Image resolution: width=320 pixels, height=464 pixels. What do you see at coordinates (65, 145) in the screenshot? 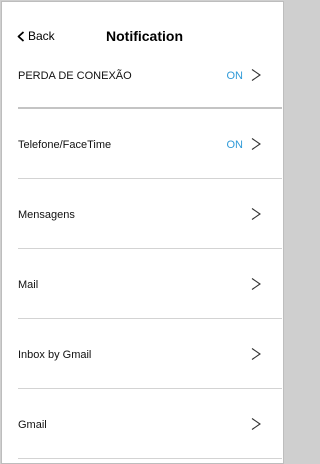
I see `row-label: Telefone/FaceTime` at bounding box center [65, 145].